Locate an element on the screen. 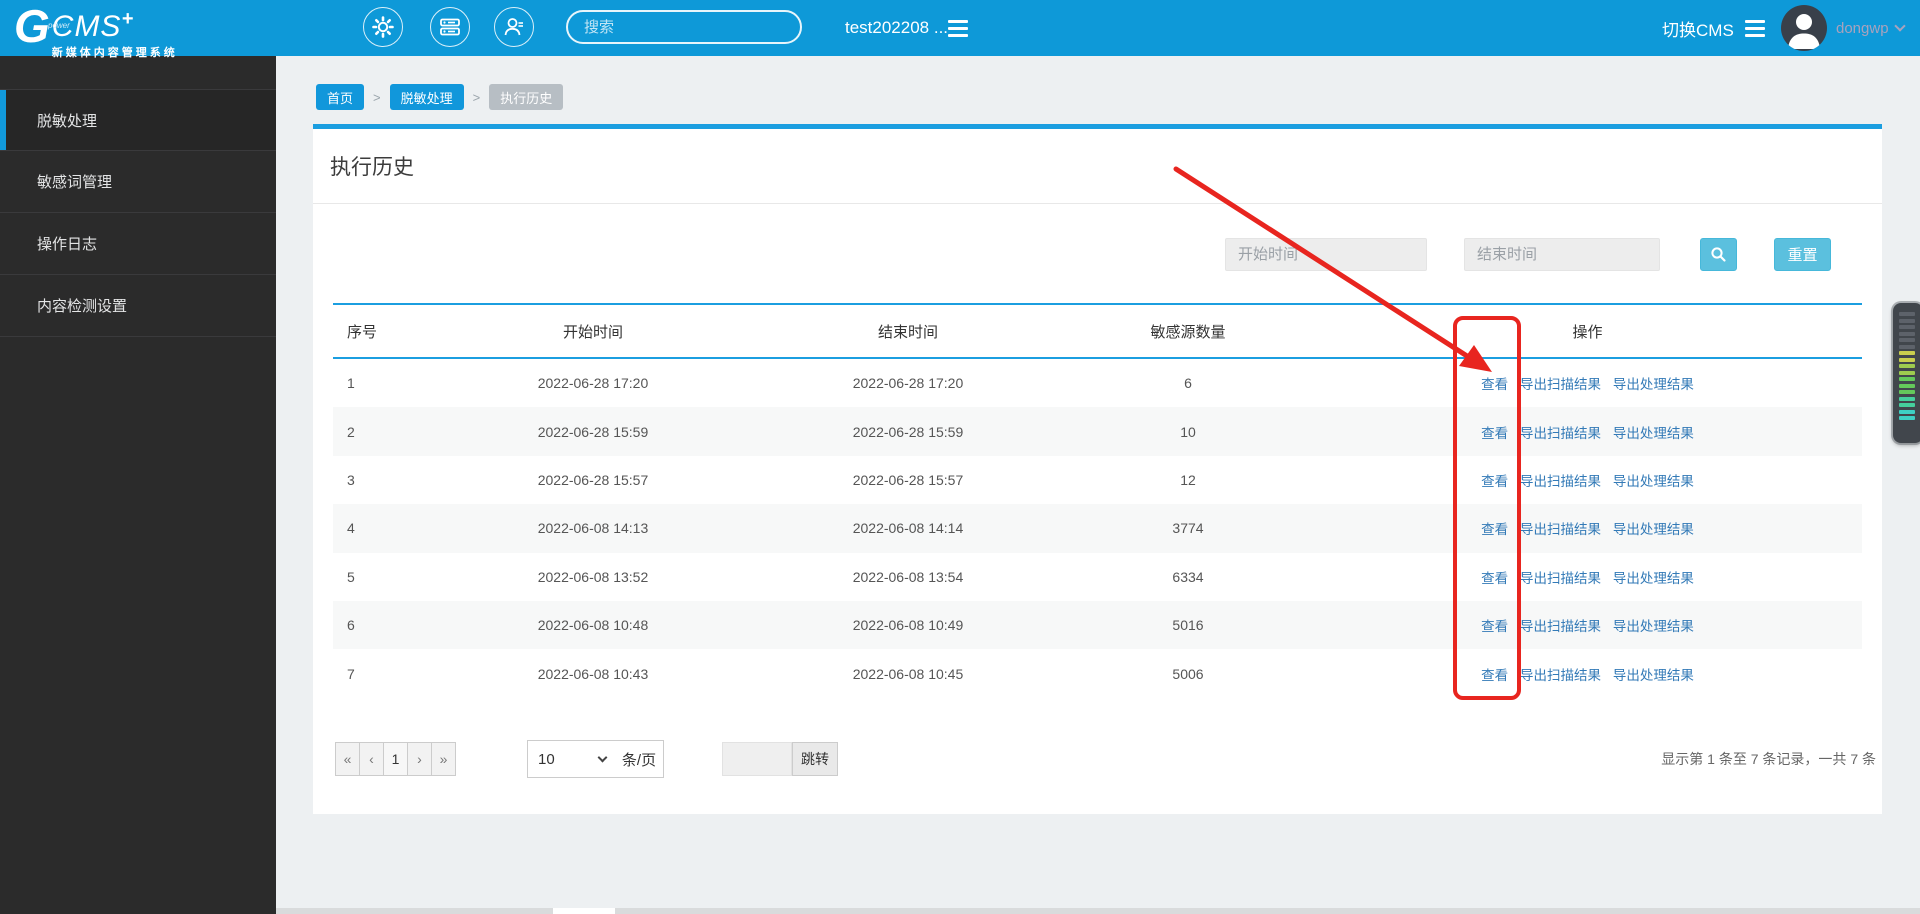  switch-cms-link: 切换CMS is located at coordinates (1698, 28).